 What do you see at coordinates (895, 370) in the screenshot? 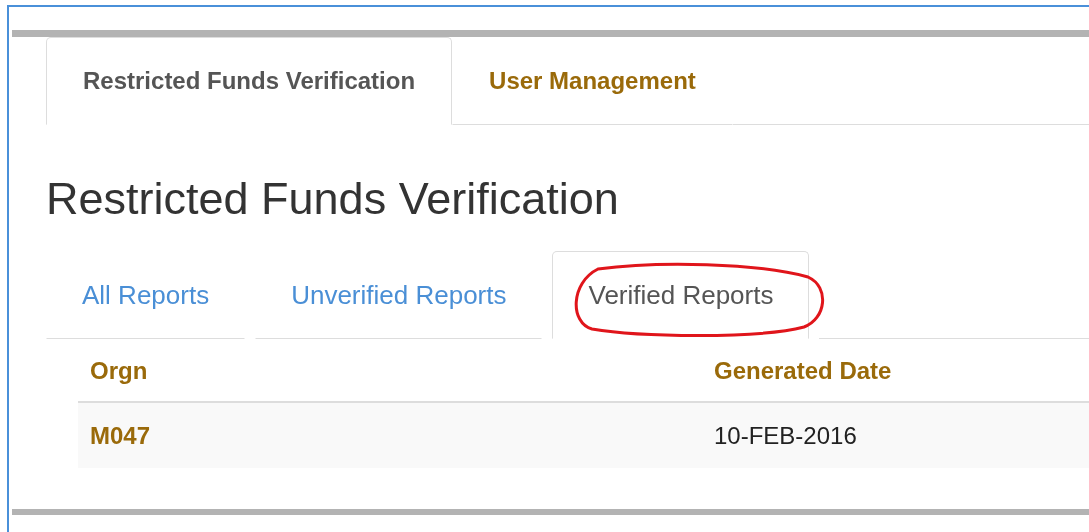
I see `column-header: Generated Date` at bounding box center [895, 370].